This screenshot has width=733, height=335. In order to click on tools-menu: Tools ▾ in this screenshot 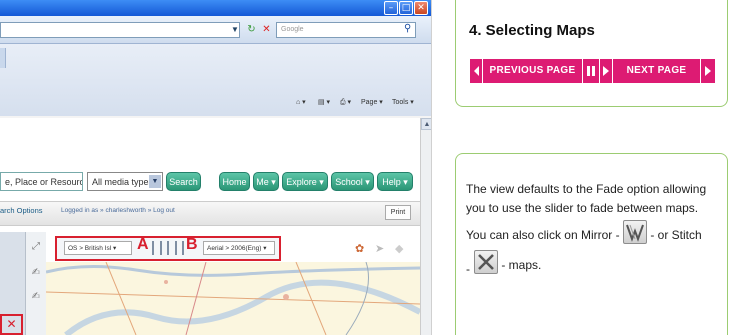, I will do `click(403, 102)`.